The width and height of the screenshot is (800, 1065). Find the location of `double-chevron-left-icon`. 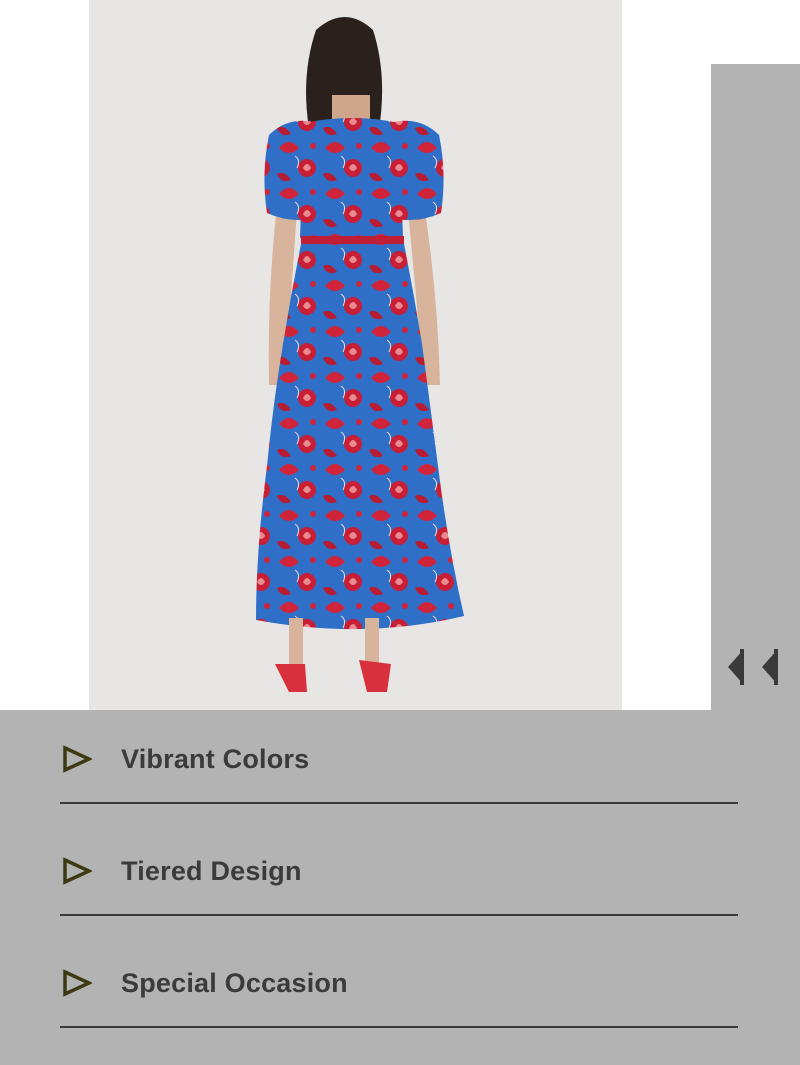

double-chevron-left-icon is located at coordinates (753, 667).